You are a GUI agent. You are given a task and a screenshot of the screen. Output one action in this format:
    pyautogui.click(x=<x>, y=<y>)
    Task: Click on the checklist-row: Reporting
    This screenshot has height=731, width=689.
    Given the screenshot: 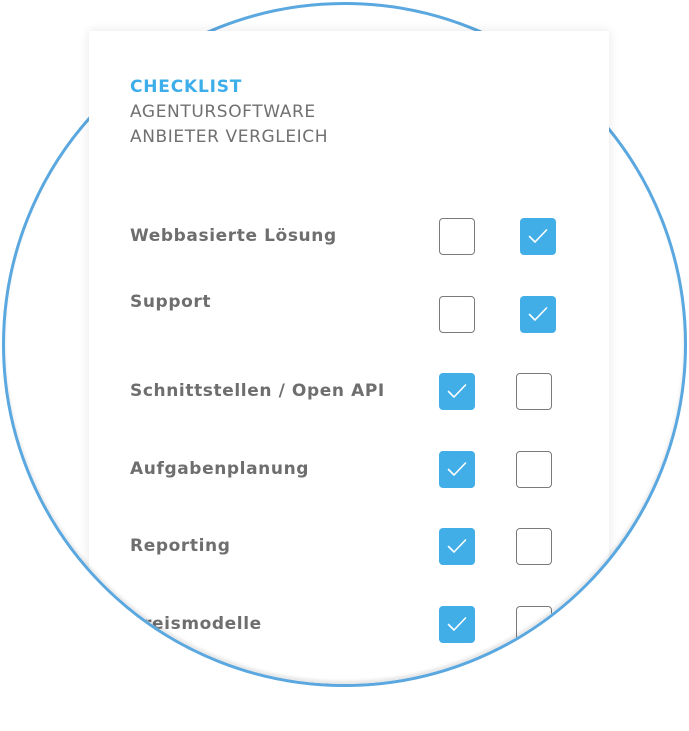 What is the action you would take?
    pyautogui.click(x=350, y=548)
    